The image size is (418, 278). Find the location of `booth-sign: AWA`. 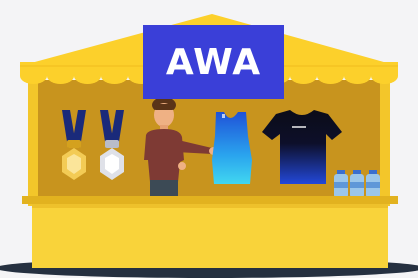

booth-sign: AWA is located at coordinates (213, 62).